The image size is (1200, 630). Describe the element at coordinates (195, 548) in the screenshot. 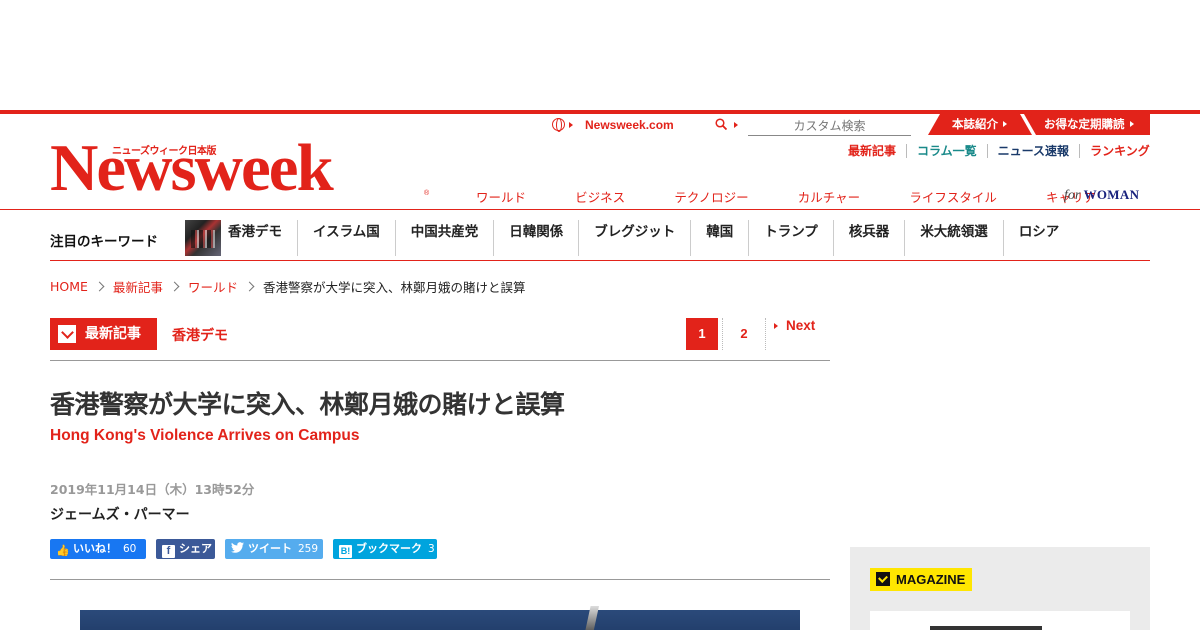

I see `share-label: シェア` at that location.